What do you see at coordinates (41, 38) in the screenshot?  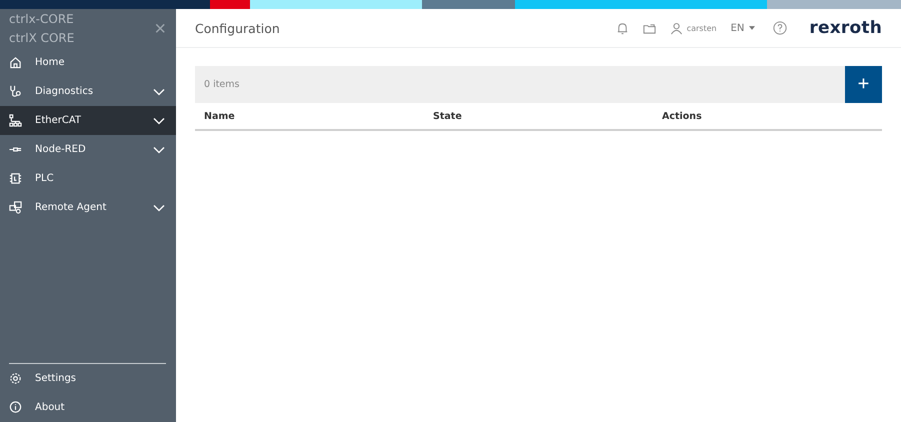 I see `device-type: ctrlX CORE` at bounding box center [41, 38].